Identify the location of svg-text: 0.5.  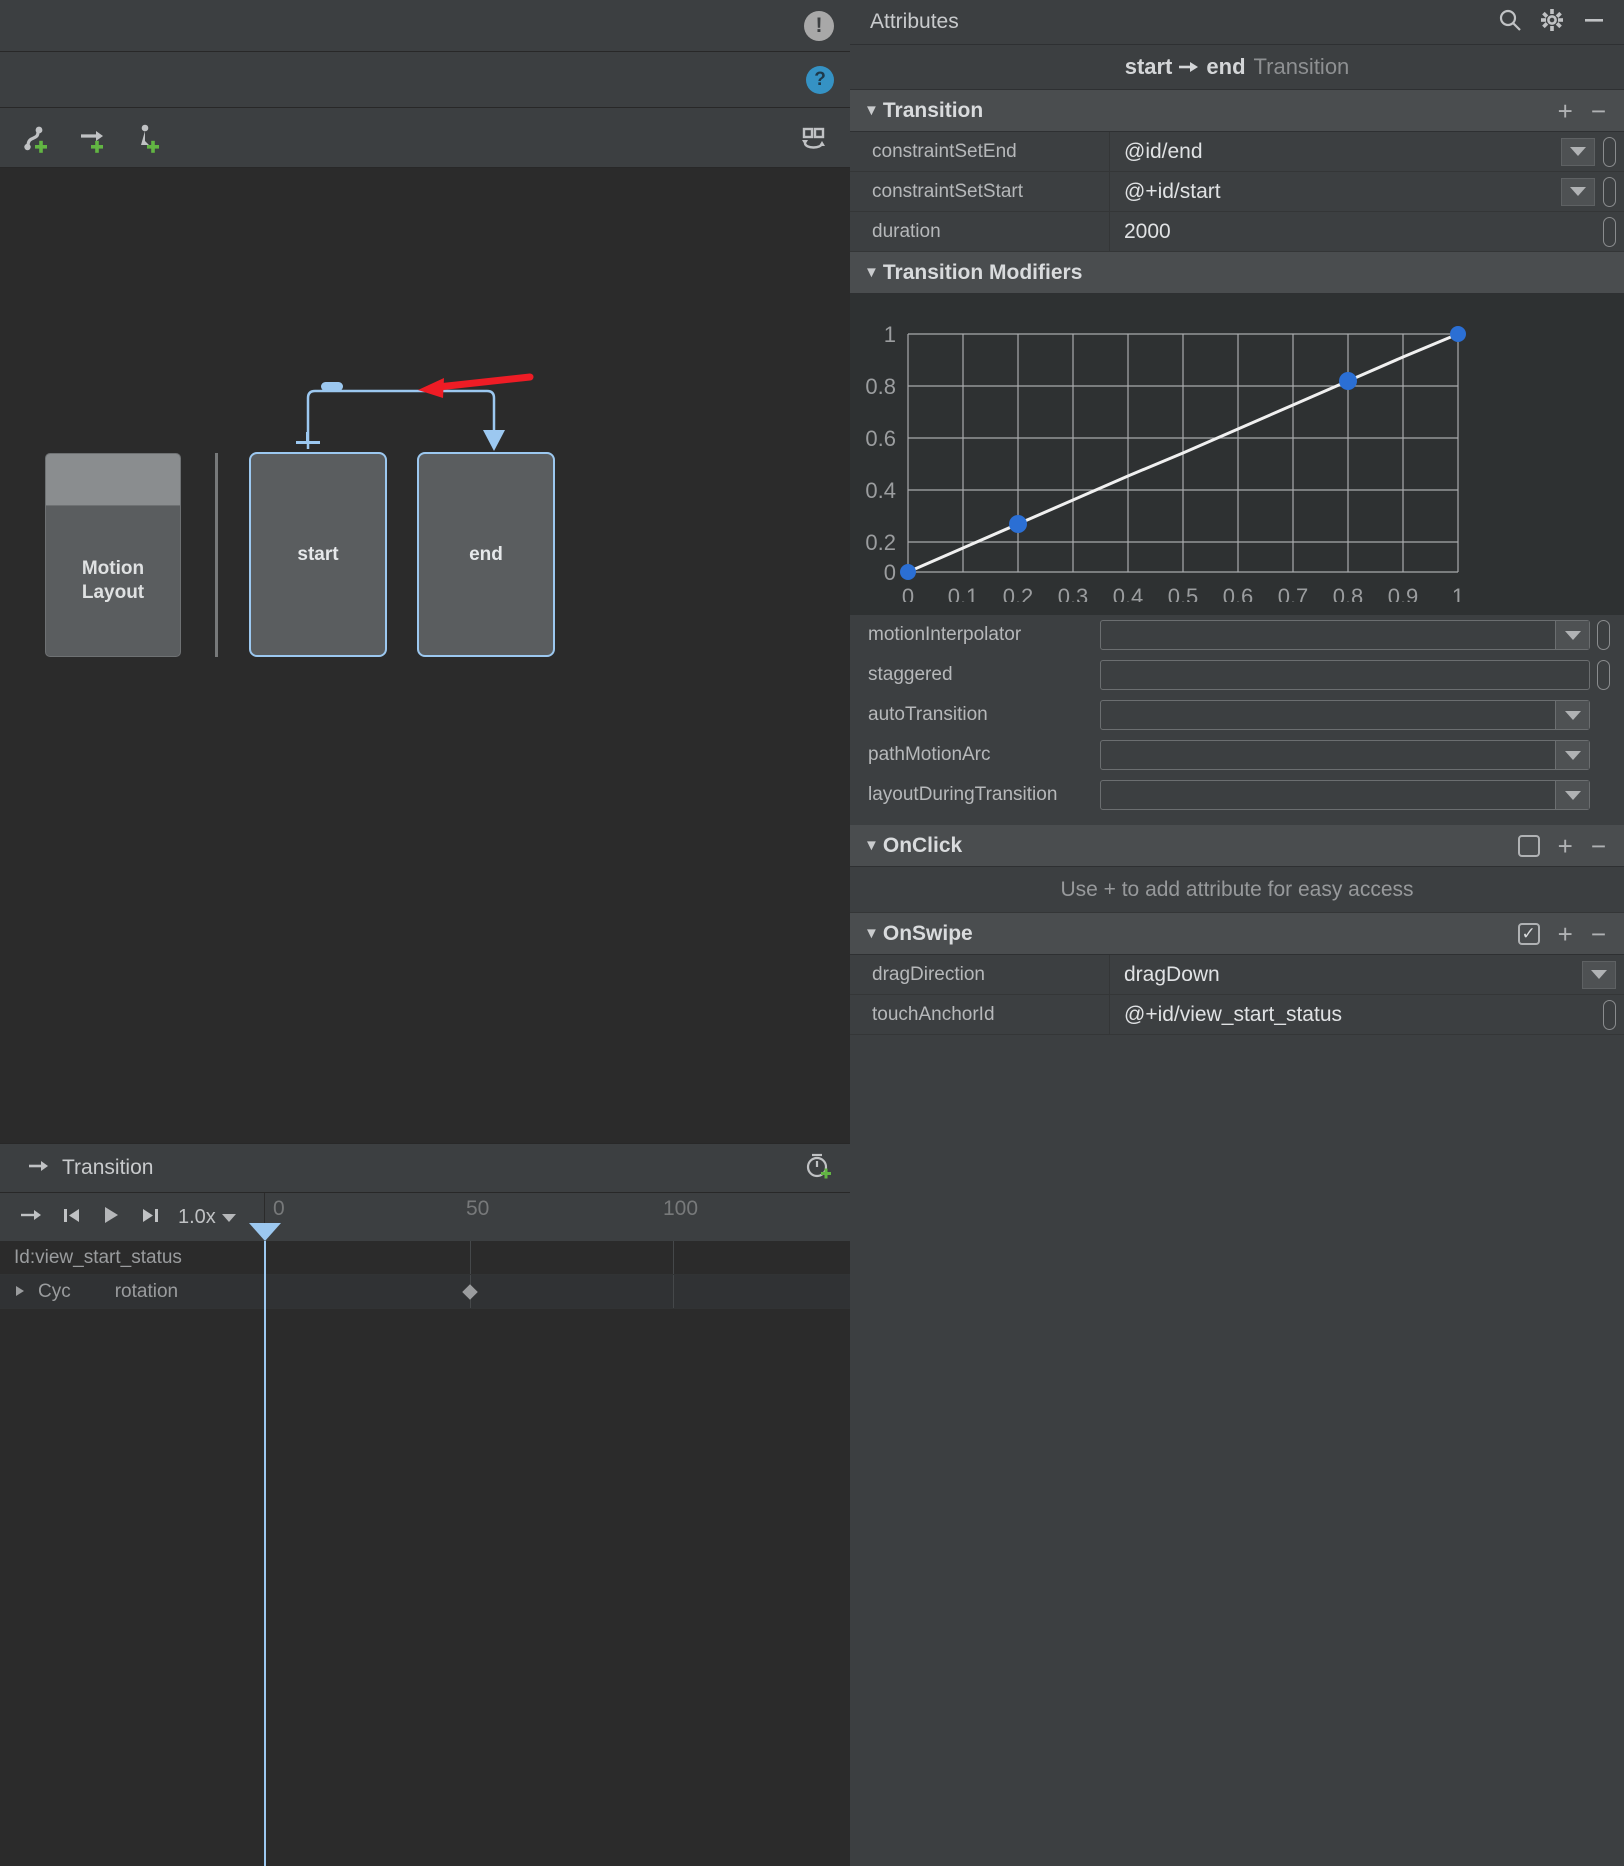
(1183, 593).